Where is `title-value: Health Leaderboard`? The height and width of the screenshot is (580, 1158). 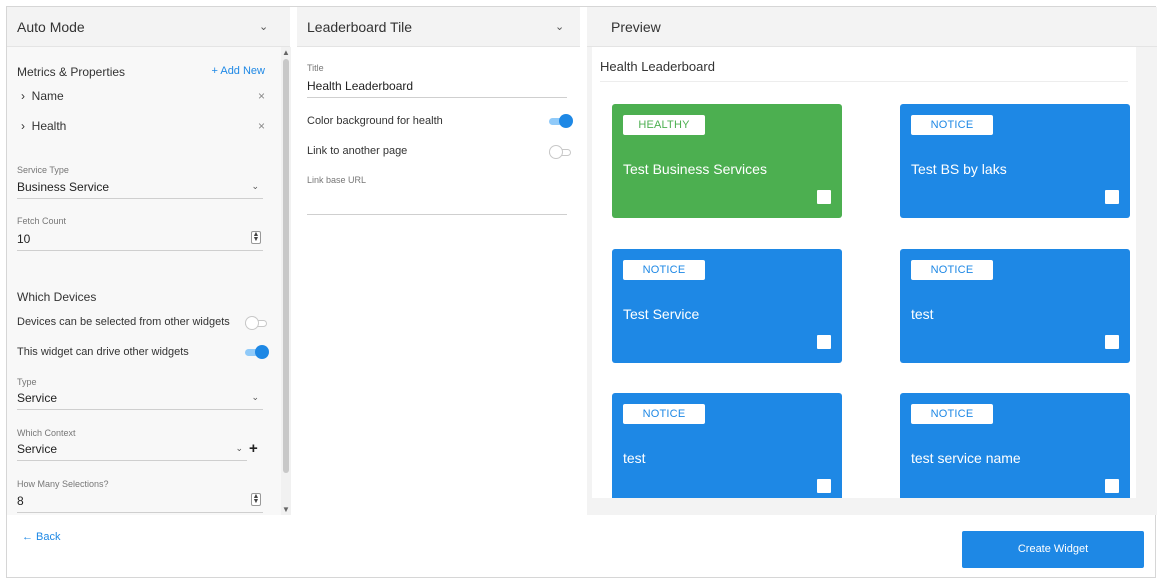
title-value: Health Leaderboard is located at coordinates (360, 86).